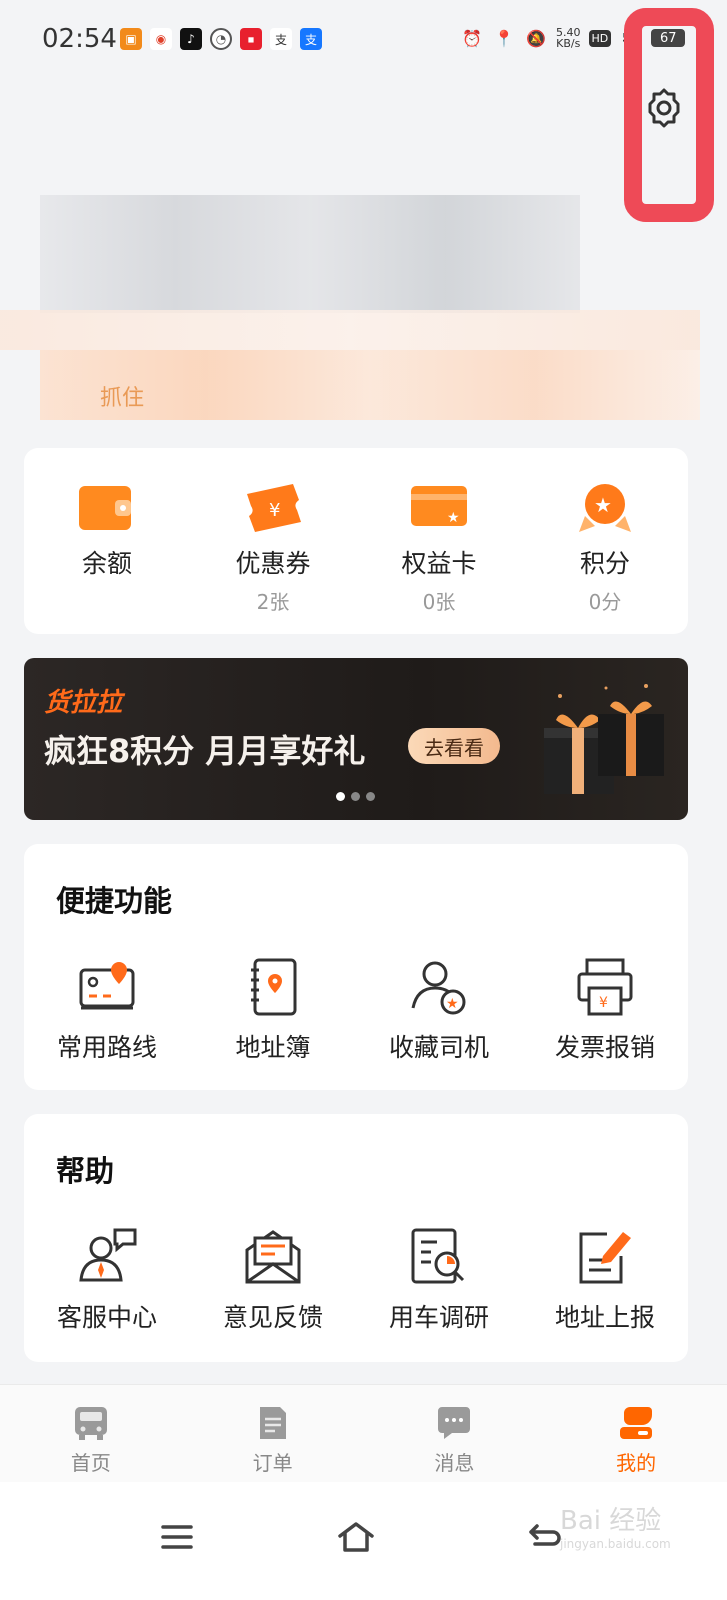  Describe the element at coordinates (114, 901) in the screenshot. I see `section-title: 便捷功能` at that location.